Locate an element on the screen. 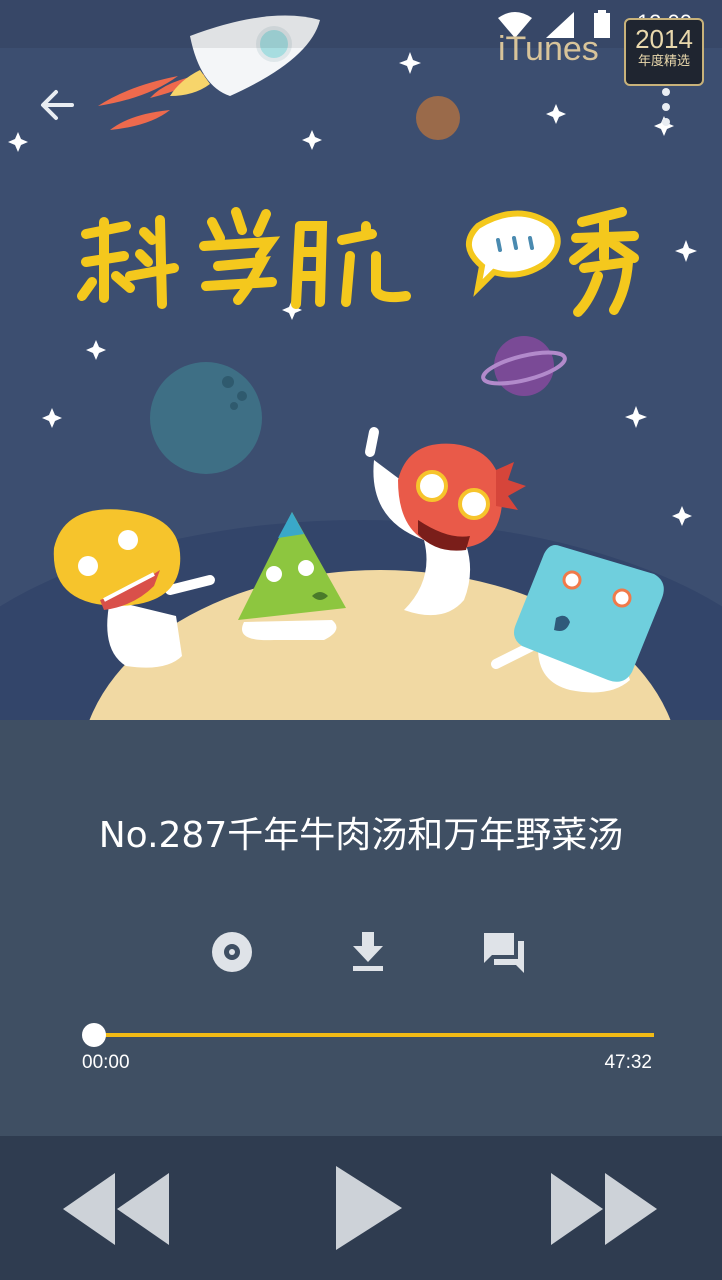 The width and height of the screenshot is (722, 1280). play-button is located at coordinates (369, 1208).